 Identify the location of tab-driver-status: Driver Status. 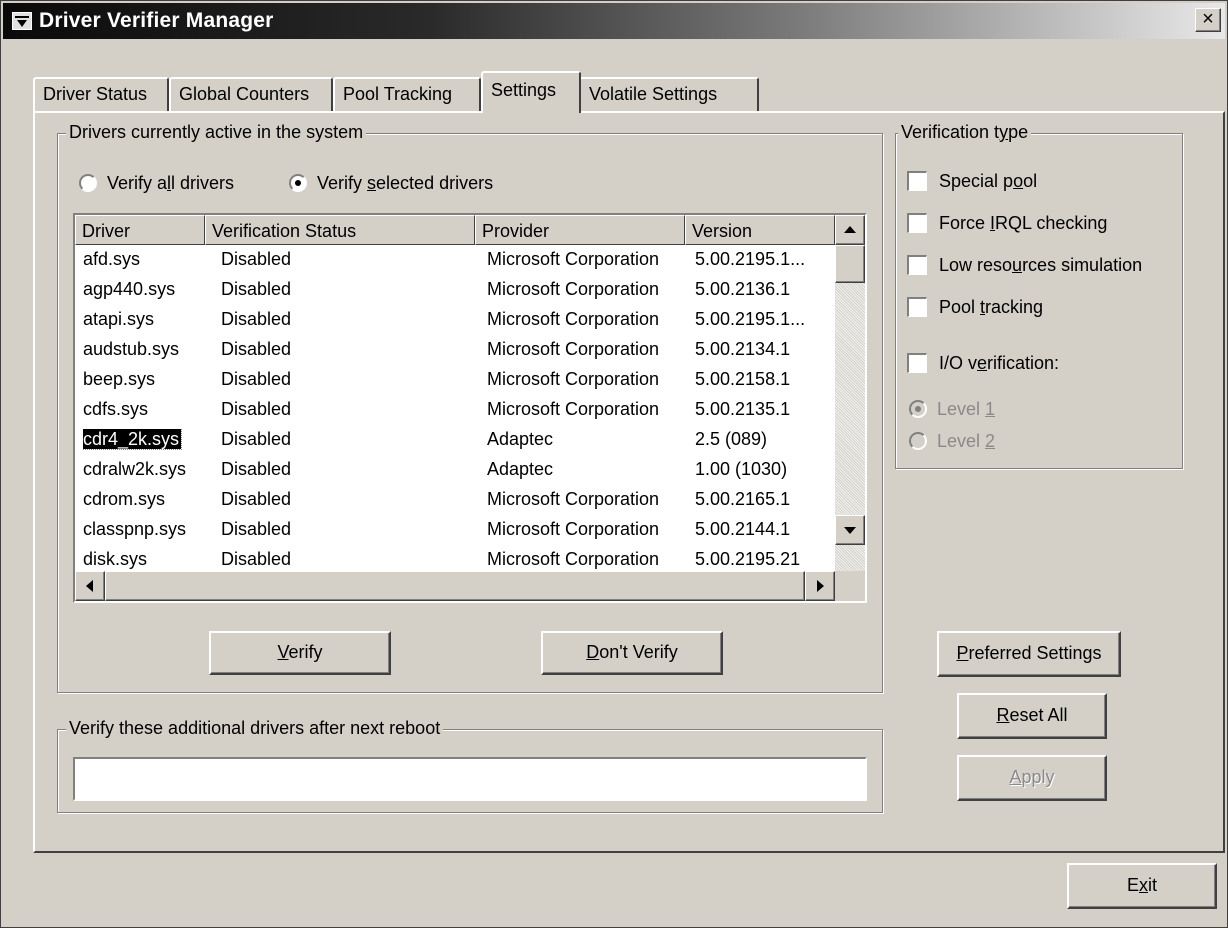
(101, 94).